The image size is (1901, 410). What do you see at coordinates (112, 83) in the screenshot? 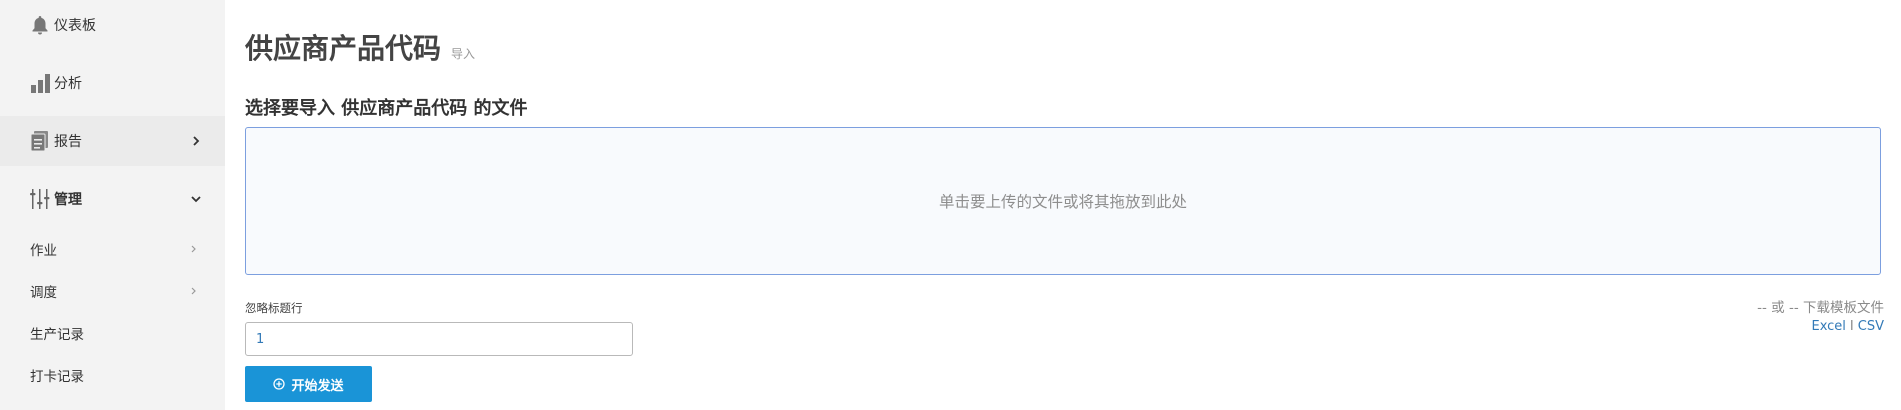
I see `sidebar-item-analysis: 分析` at bounding box center [112, 83].